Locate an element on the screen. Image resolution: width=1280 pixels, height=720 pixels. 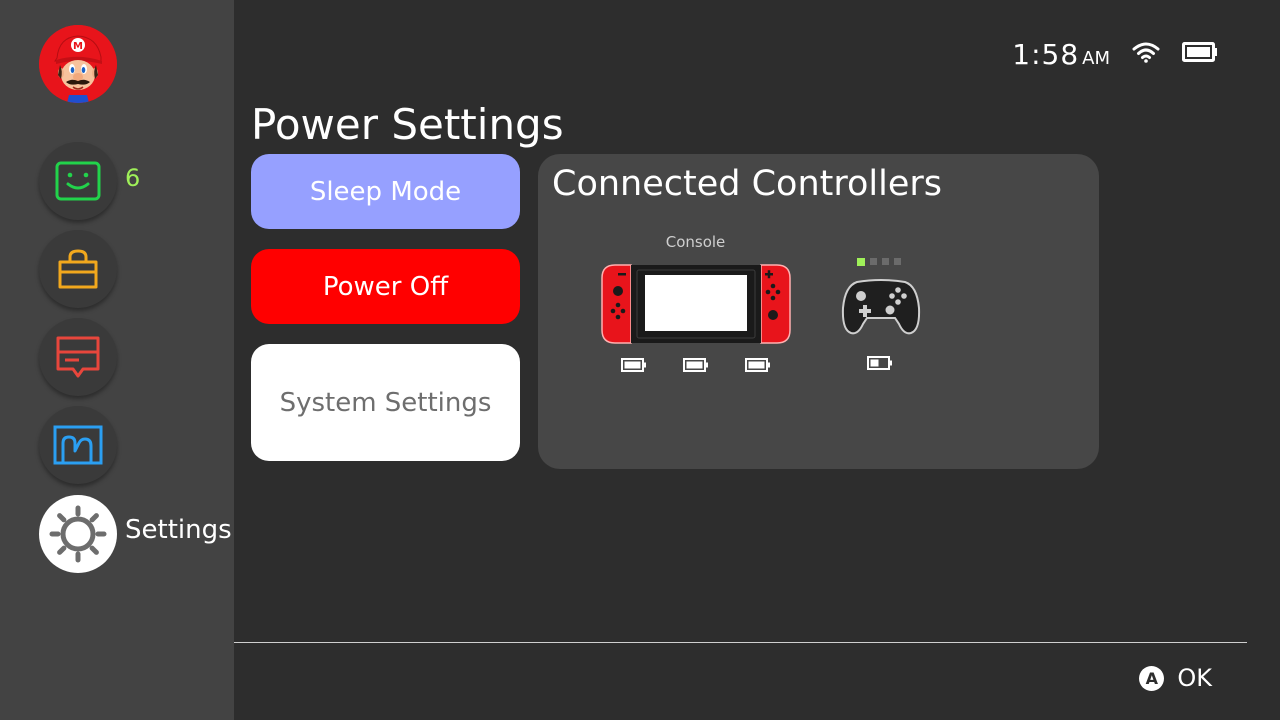
shop-button is located at coordinates (78, 269).